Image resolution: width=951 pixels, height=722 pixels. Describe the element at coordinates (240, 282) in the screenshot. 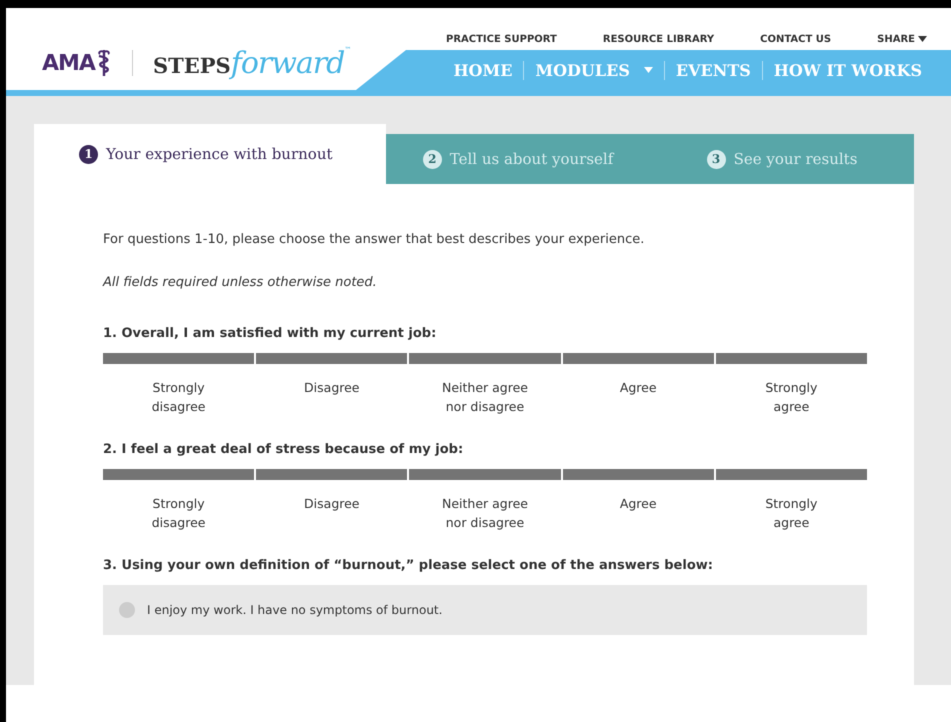

I see `required-note: All fields required unless otherwise noted.` at that location.